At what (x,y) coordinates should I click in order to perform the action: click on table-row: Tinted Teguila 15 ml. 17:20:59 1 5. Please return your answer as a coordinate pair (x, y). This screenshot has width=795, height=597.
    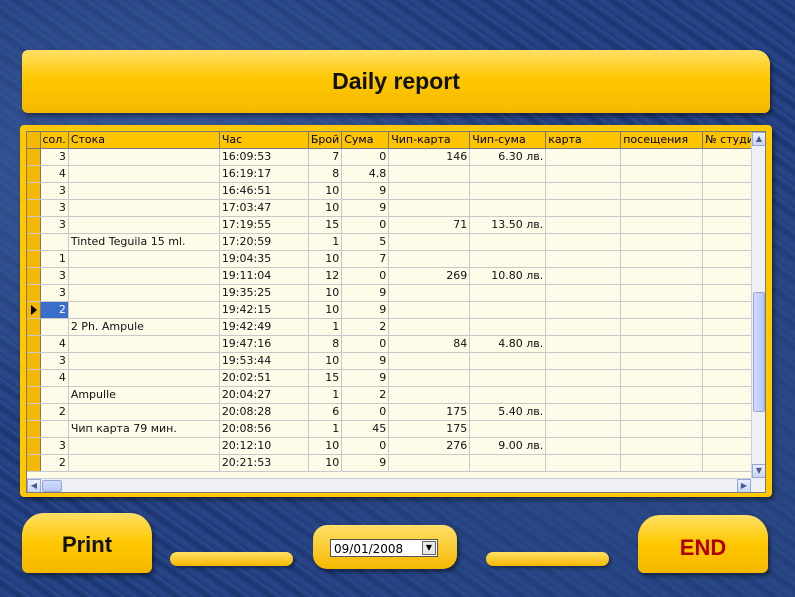
    Looking at the image, I should click on (395, 242).